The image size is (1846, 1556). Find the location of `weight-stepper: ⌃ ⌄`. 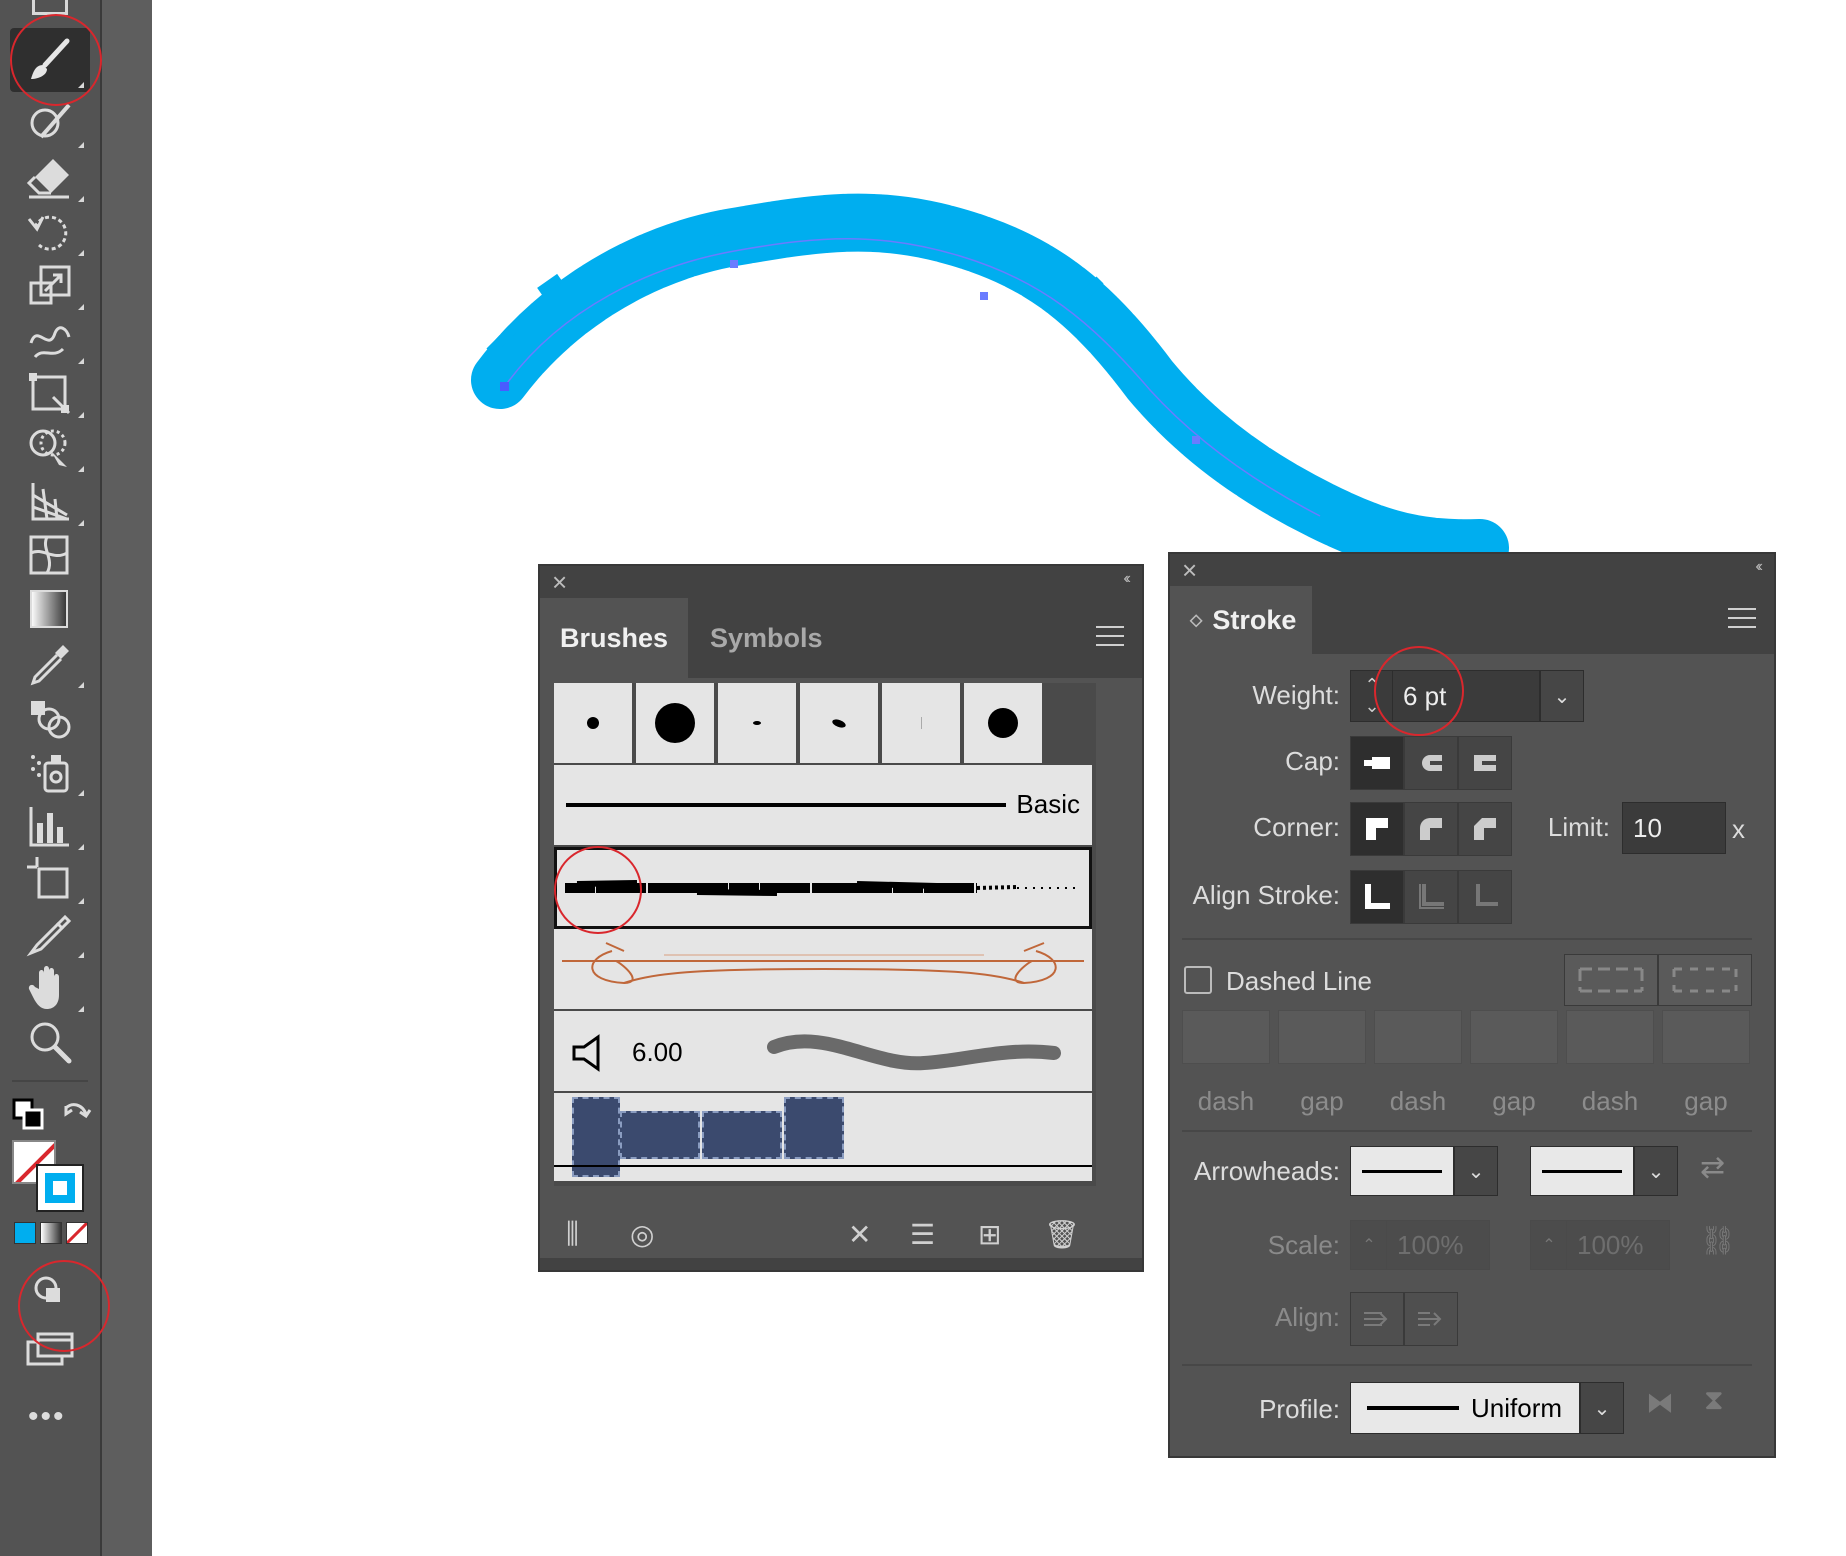

weight-stepper: ⌃ ⌄ is located at coordinates (1372, 696).